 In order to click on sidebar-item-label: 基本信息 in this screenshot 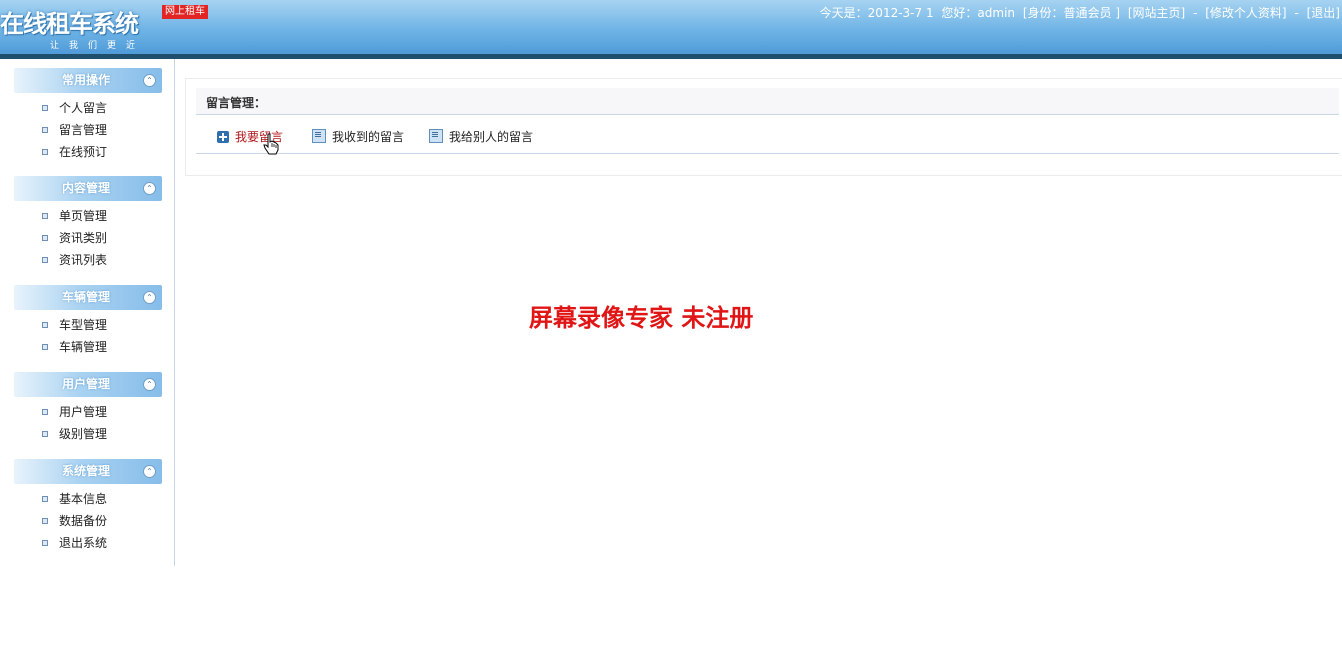, I will do `click(83, 499)`.